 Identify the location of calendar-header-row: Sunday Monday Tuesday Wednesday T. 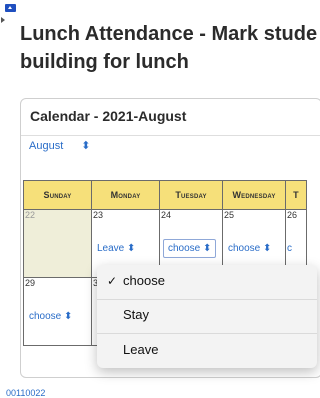
(165, 195).